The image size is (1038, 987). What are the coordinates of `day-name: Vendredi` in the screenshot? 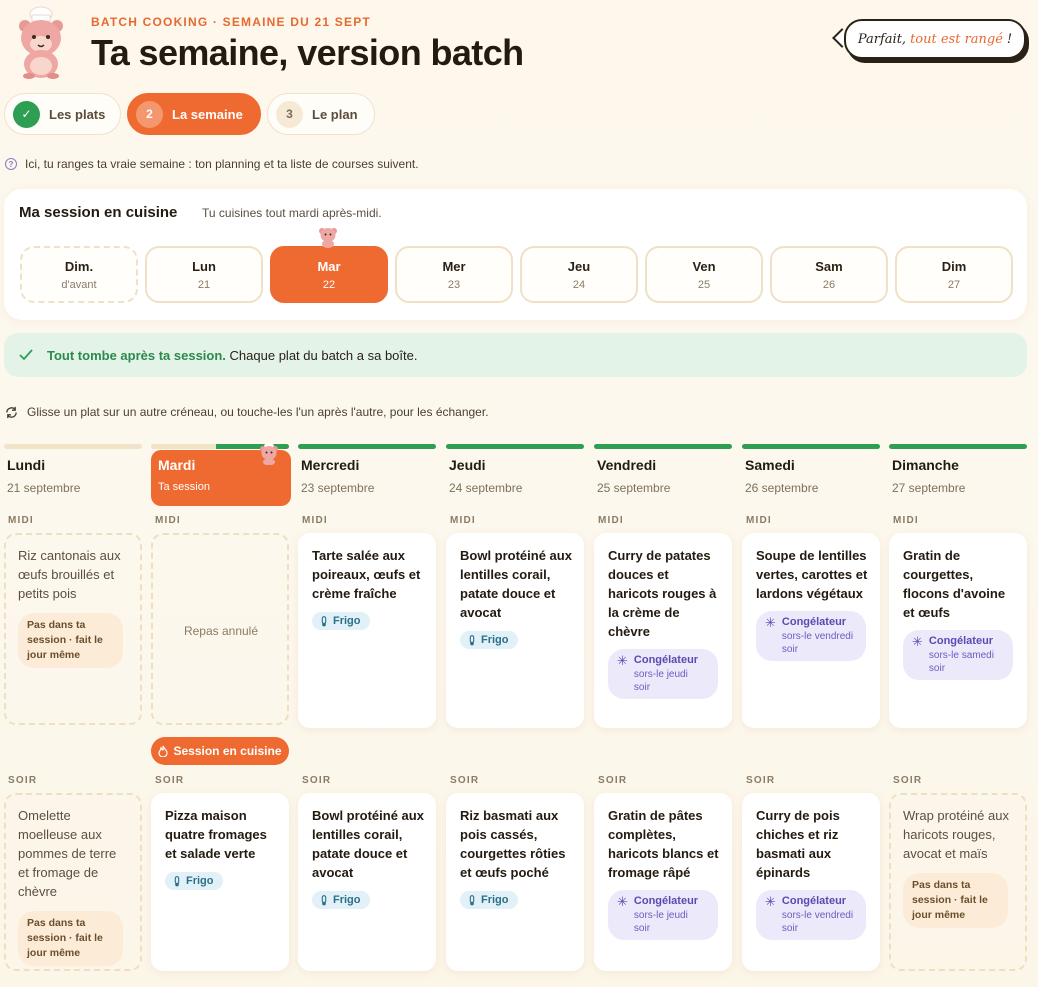 It's located at (627, 465).